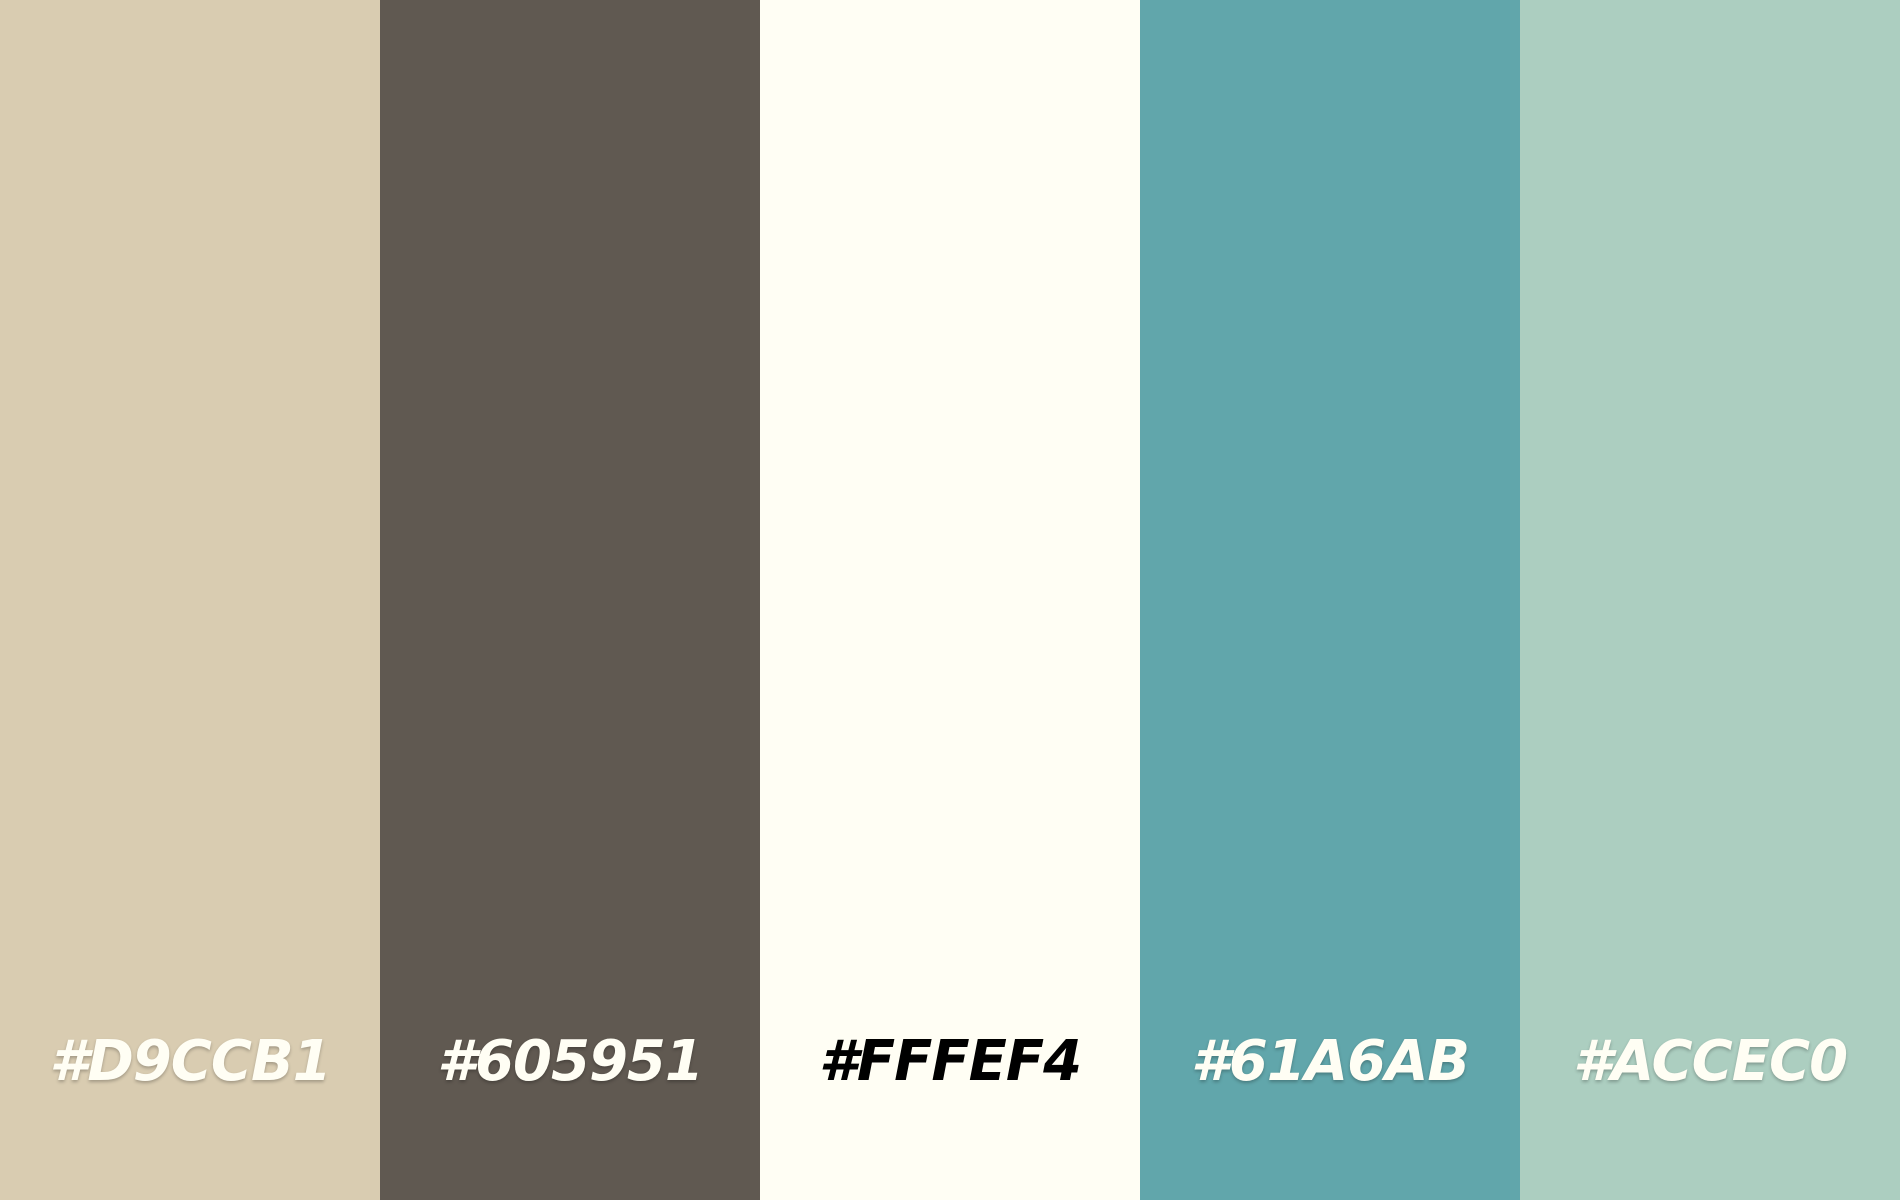 This screenshot has height=1200, width=1900. What do you see at coordinates (1710, 1061) in the screenshot?
I see `swatch-hex-label: #ACCEC0` at bounding box center [1710, 1061].